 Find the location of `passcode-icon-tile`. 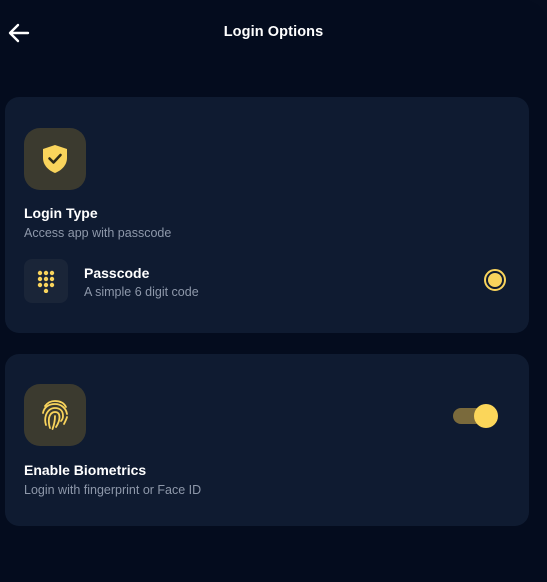

passcode-icon-tile is located at coordinates (46, 281).